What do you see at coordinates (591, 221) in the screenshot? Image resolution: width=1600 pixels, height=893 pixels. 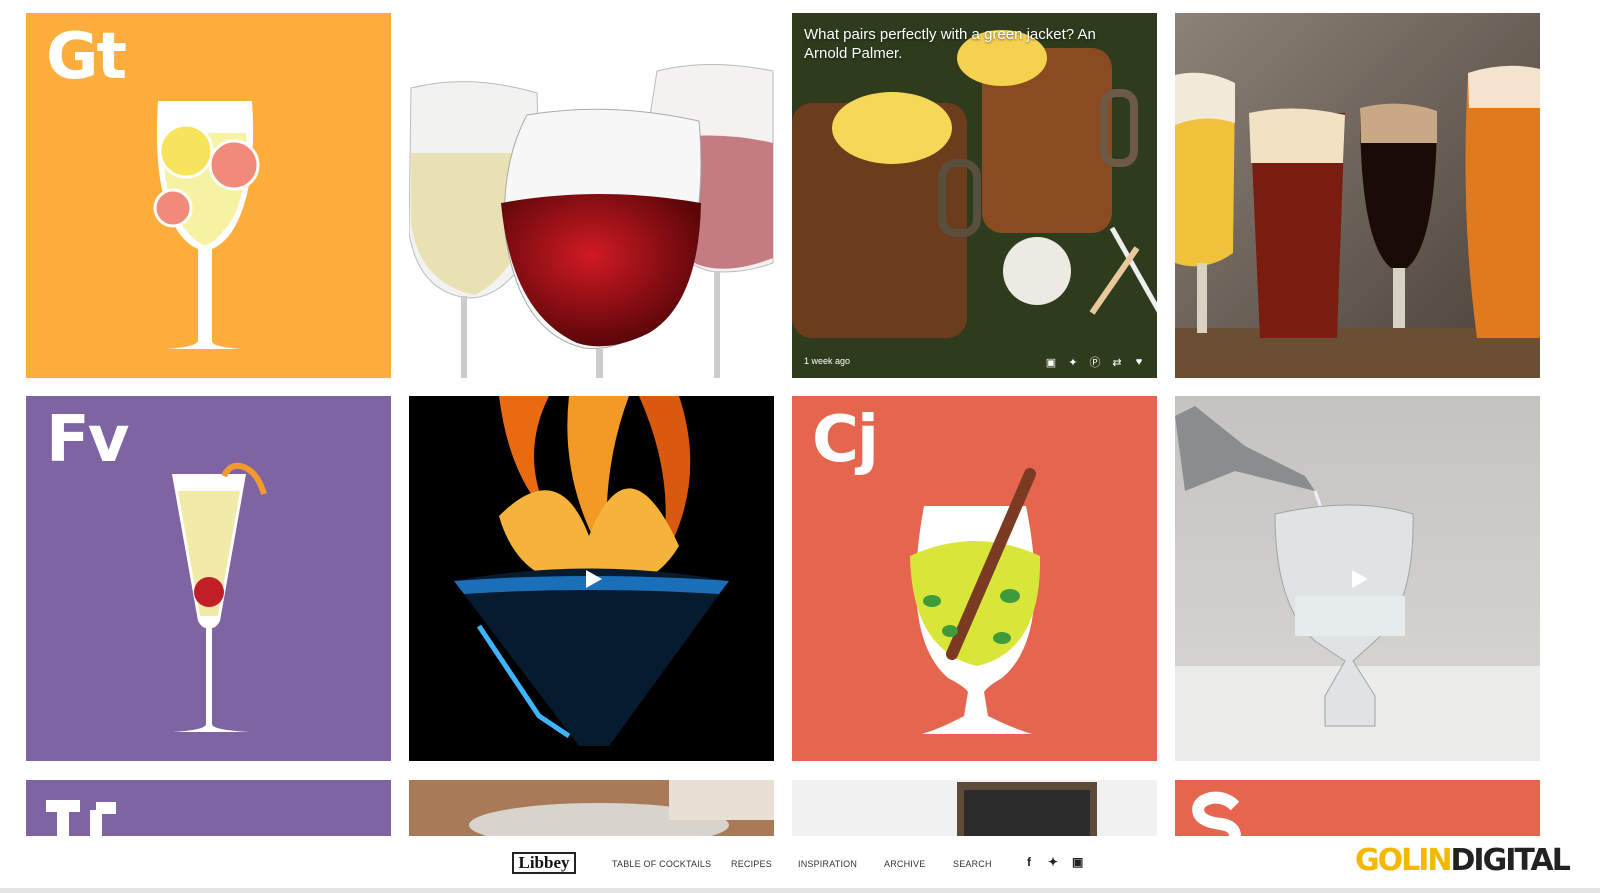 I see `wine-glasses-photo` at bounding box center [591, 221].